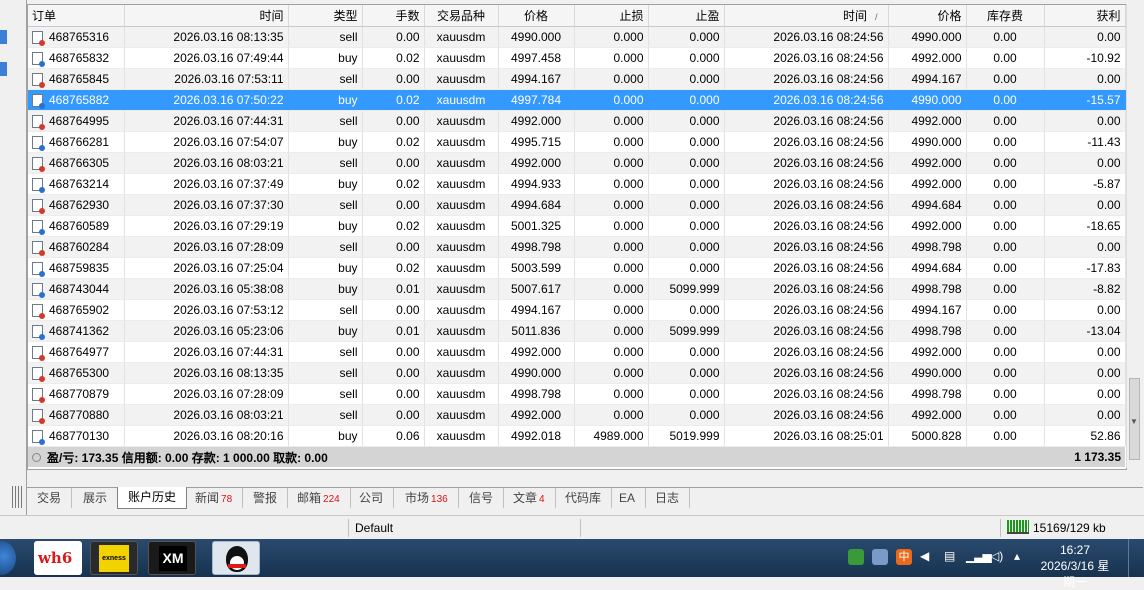 This screenshot has height=590, width=1144. What do you see at coordinates (536, 16) in the screenshot?
I see `col-header-open-price: 价格` at bounding box center [536, 16].